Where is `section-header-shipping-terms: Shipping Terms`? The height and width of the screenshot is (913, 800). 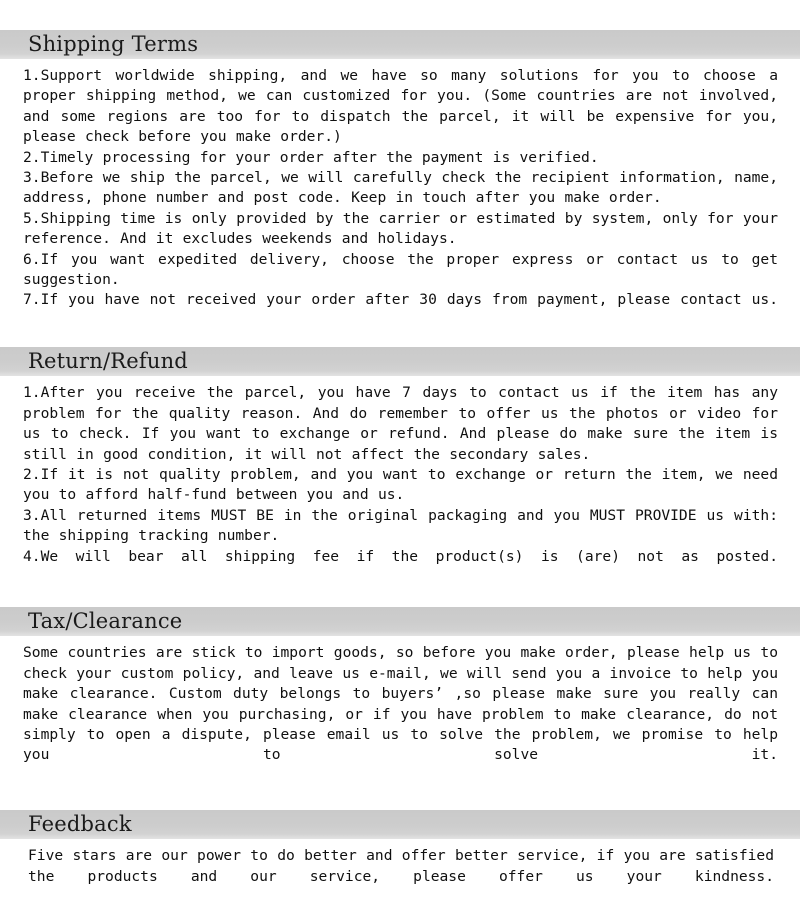
section-header-shipping-terms: Shipping Terms is located at coordinates (400, 44).